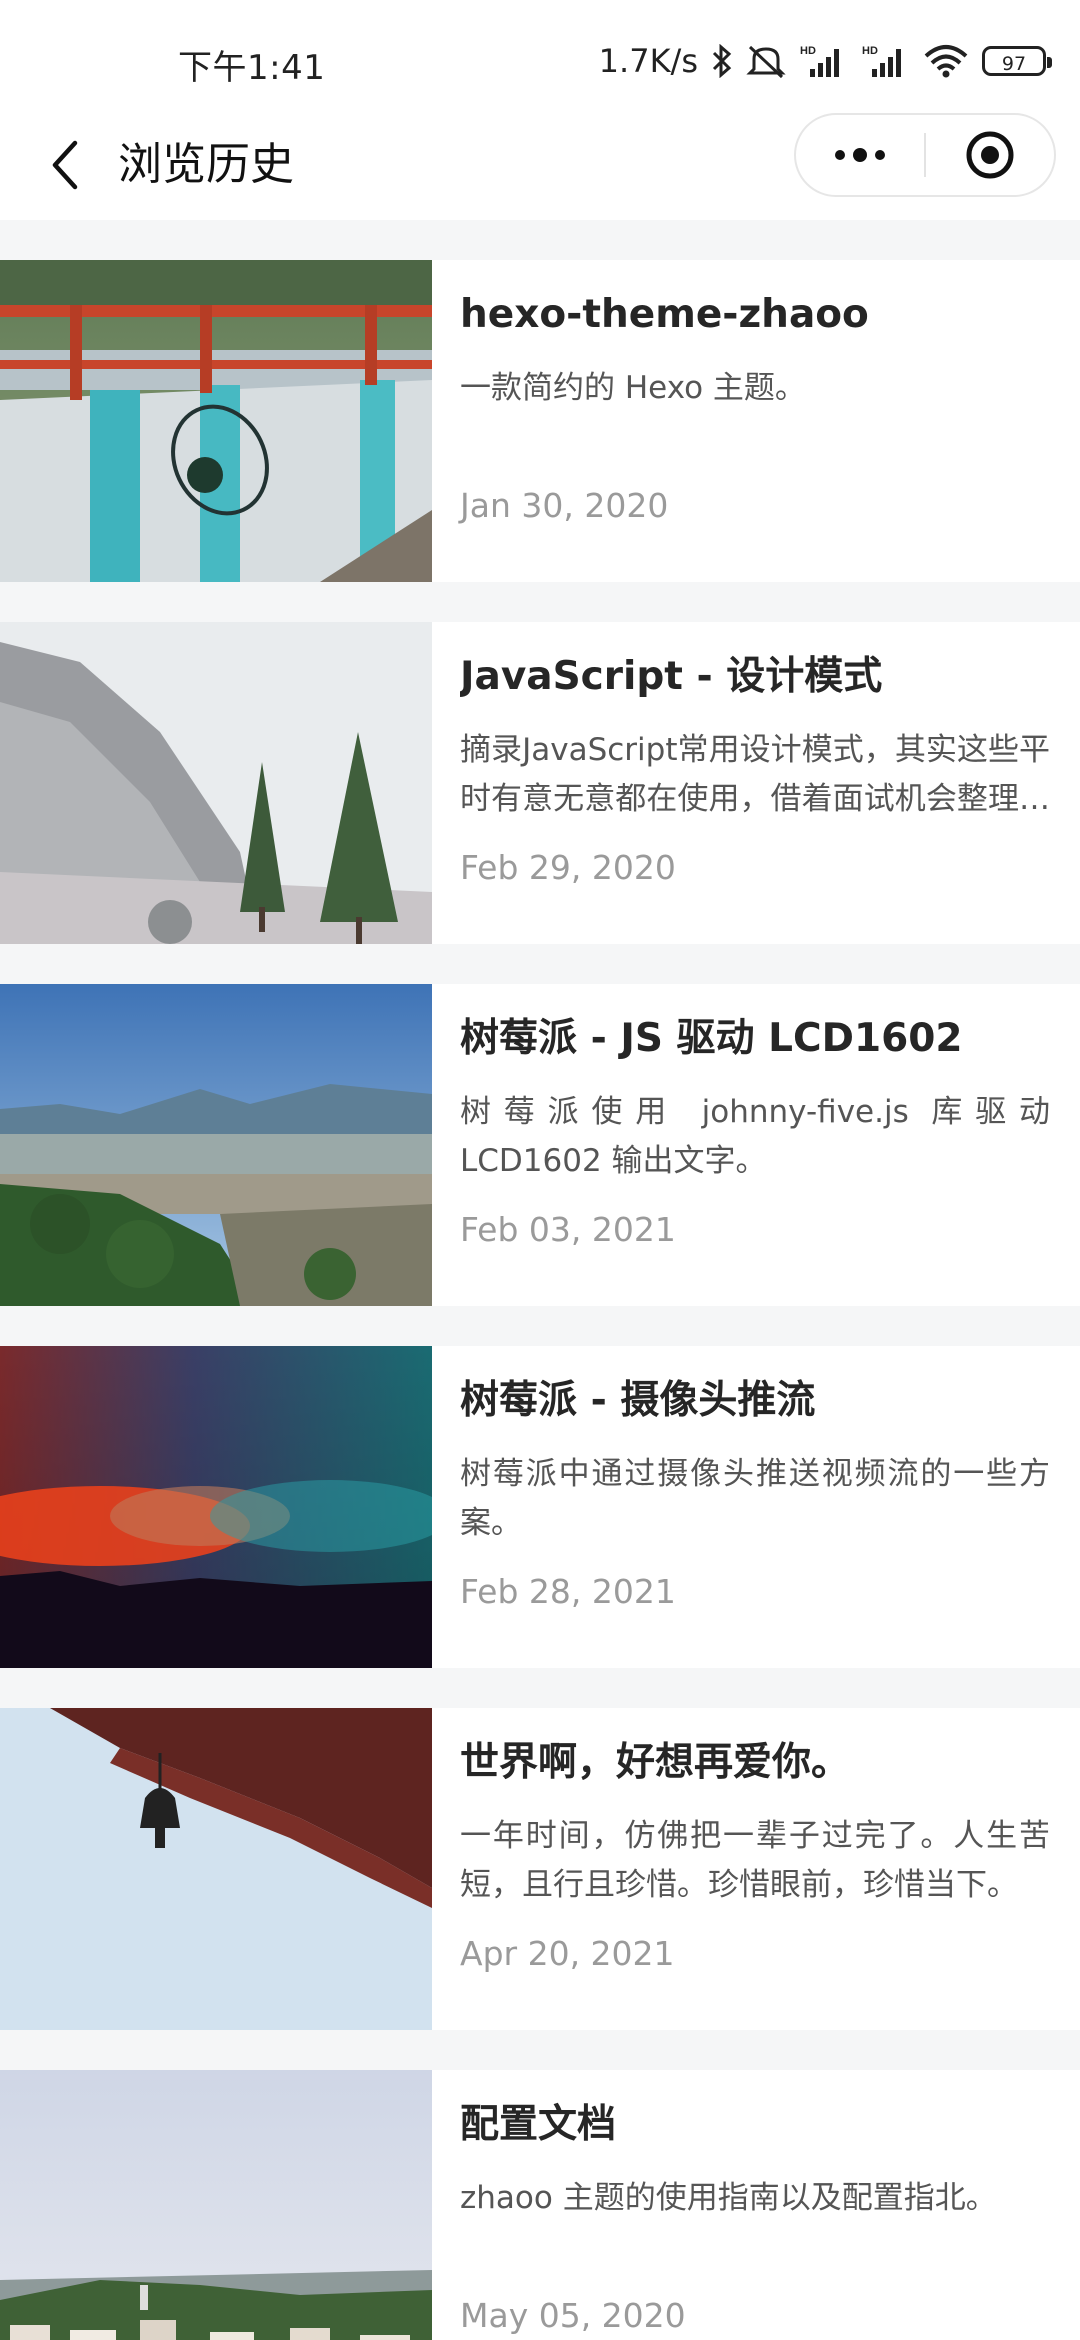  I want to click on article-description: 一款简约的 Hexo 主题。, so click(633, 388).